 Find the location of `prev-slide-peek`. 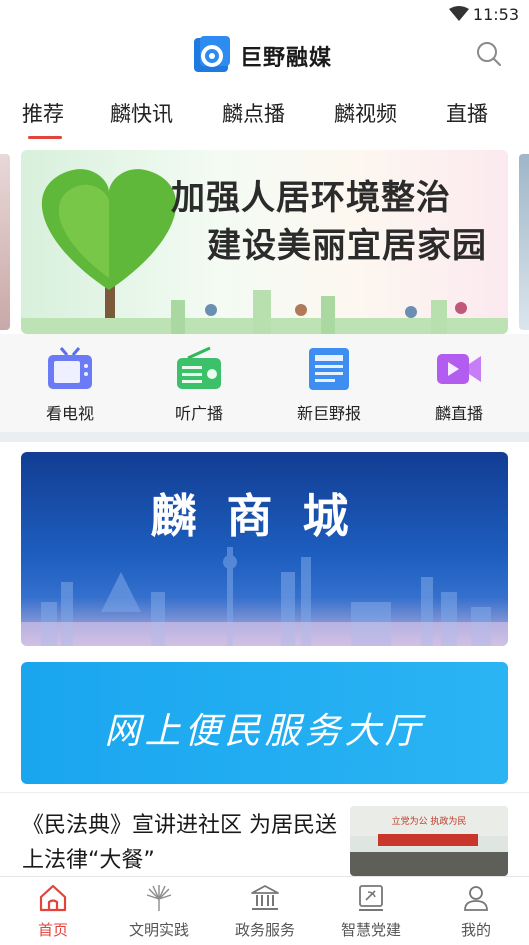

prev-slide-peek is located at coordinates (5, 242).